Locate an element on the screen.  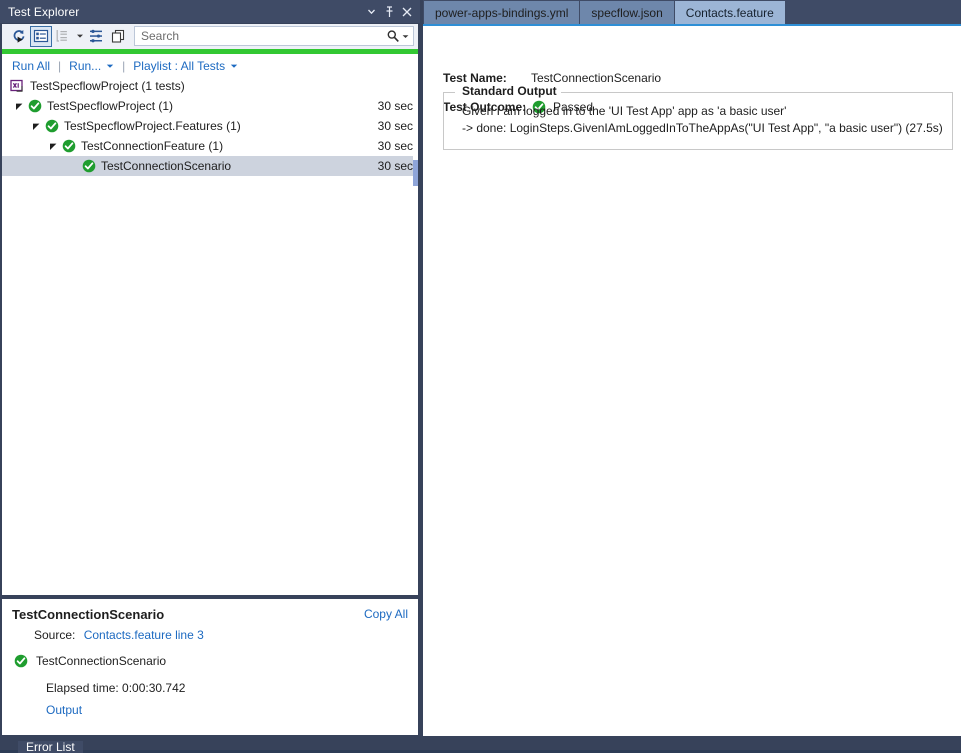
tree-row-testconnectionfeature: TestConnectionFeature (1) 30 sec is located at coordinates (210, 146).